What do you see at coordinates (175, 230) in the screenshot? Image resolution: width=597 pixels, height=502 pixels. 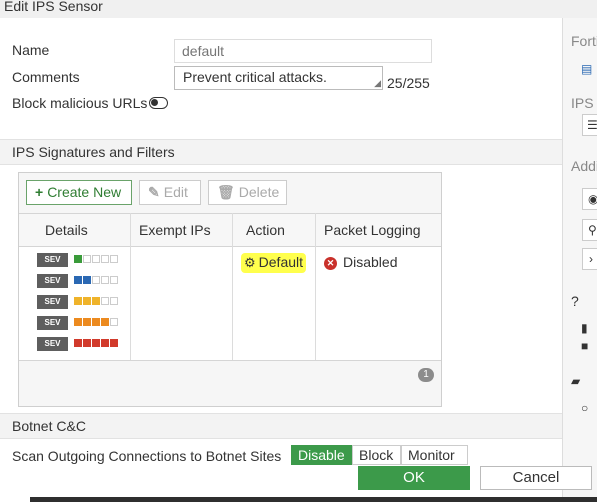 I see `column-header-exempt-ips: Exempt IPs` at bounding box center [175, 230].